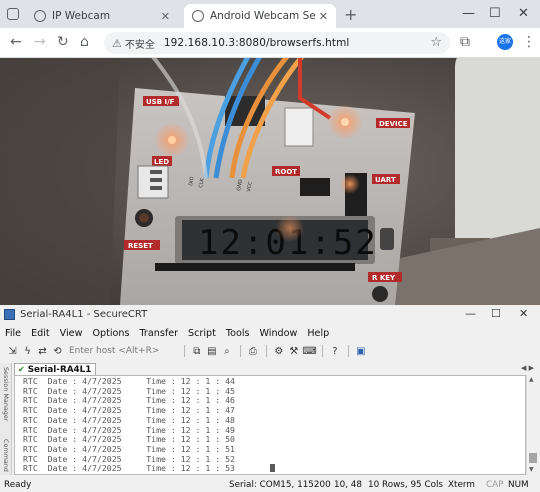 The image size is (540, 492). What do you see at coordinates (129, 400) in the screenshot?
I see `terminal-line: RTC Date : 4/7/2025 Time : 12 : 1 : 46` at bounding box center [129, 400].